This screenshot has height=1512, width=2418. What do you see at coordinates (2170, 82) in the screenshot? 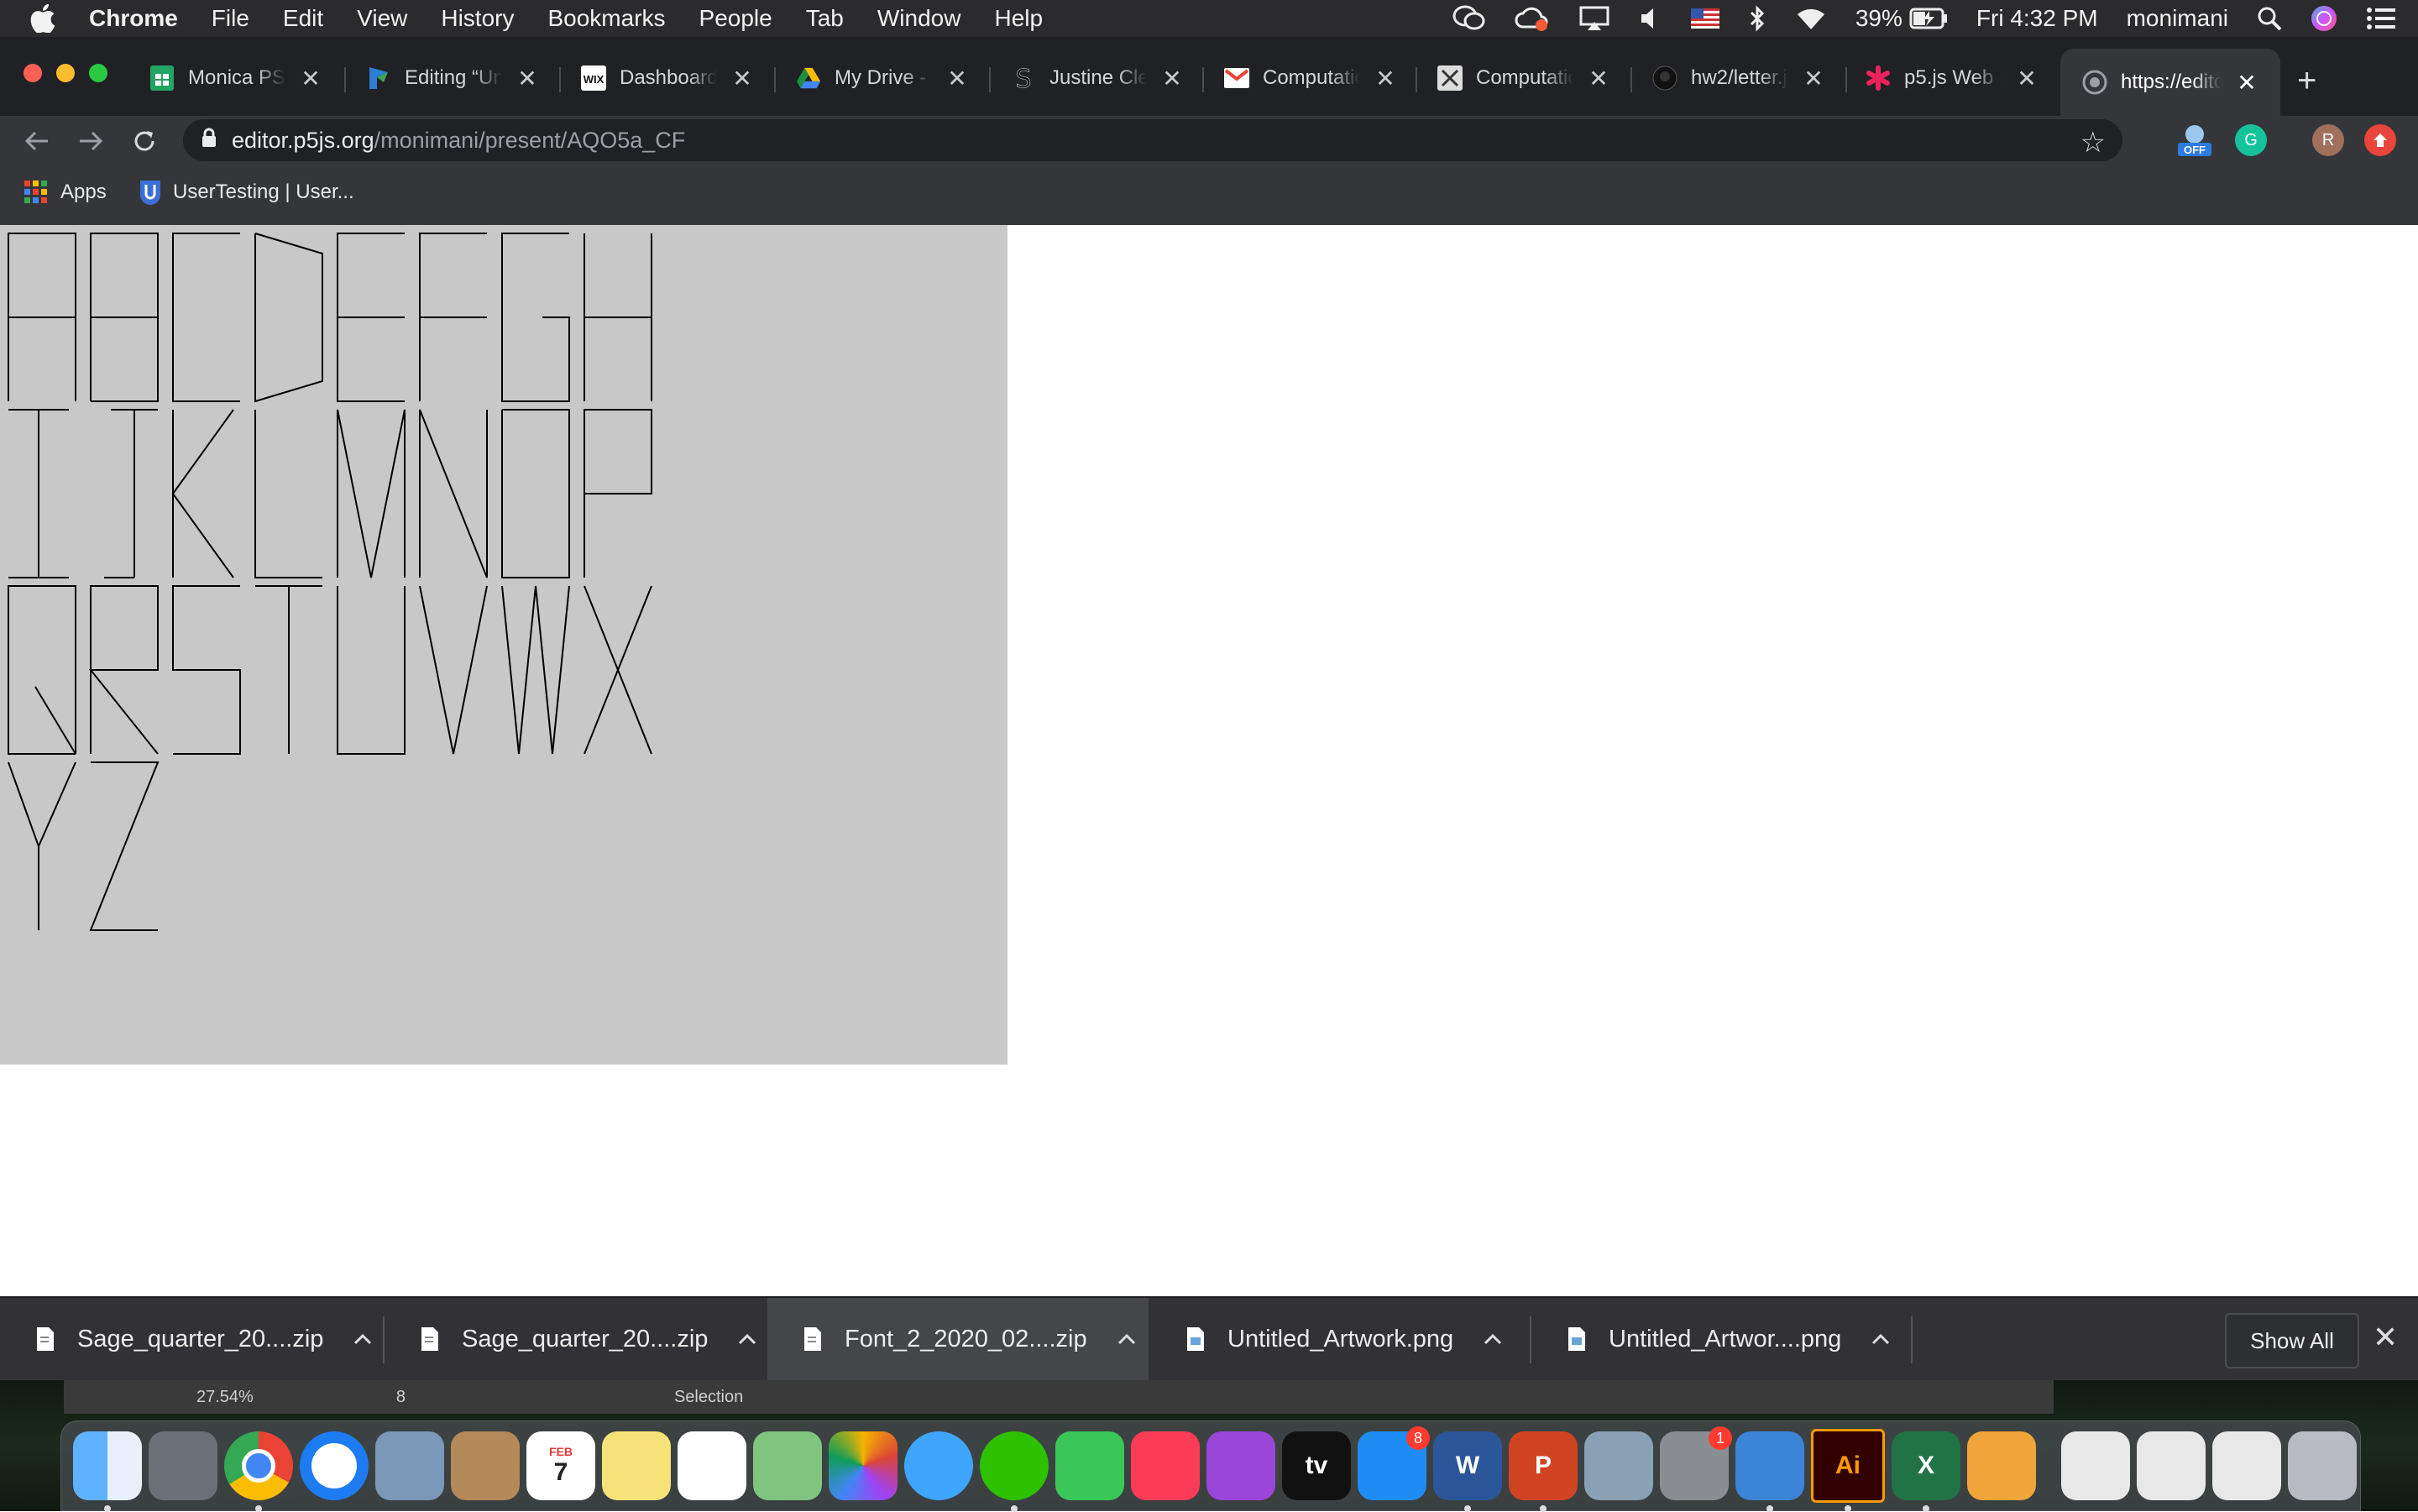
I see `tab-active-present: https://edito ✕` at bounding box center [2170, 82].